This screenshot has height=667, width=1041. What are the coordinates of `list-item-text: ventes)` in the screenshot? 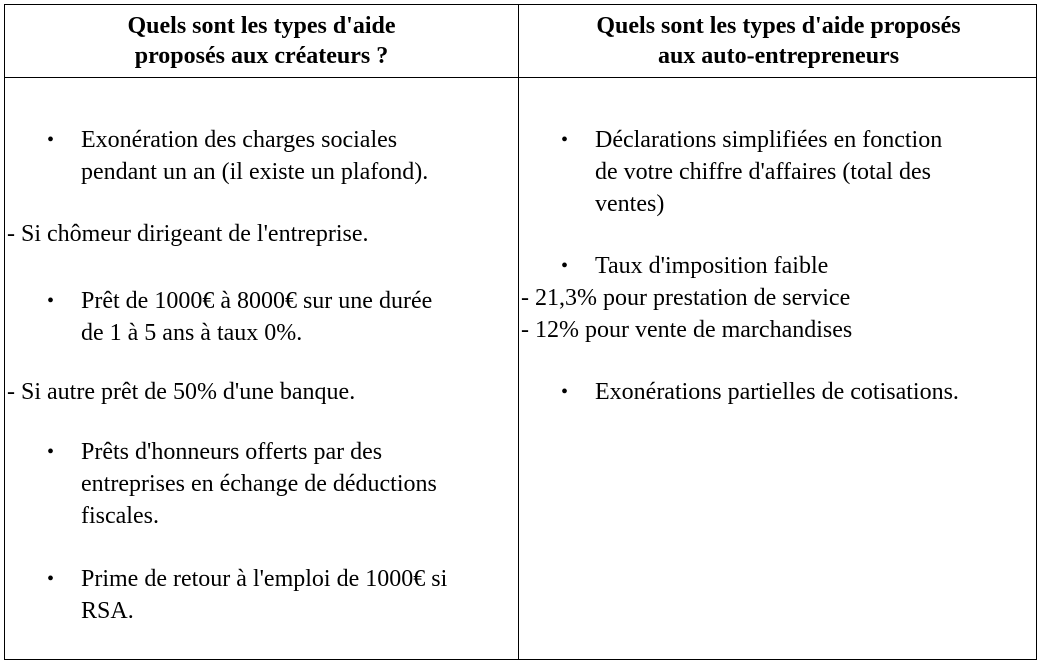 It's located at (630, 204).